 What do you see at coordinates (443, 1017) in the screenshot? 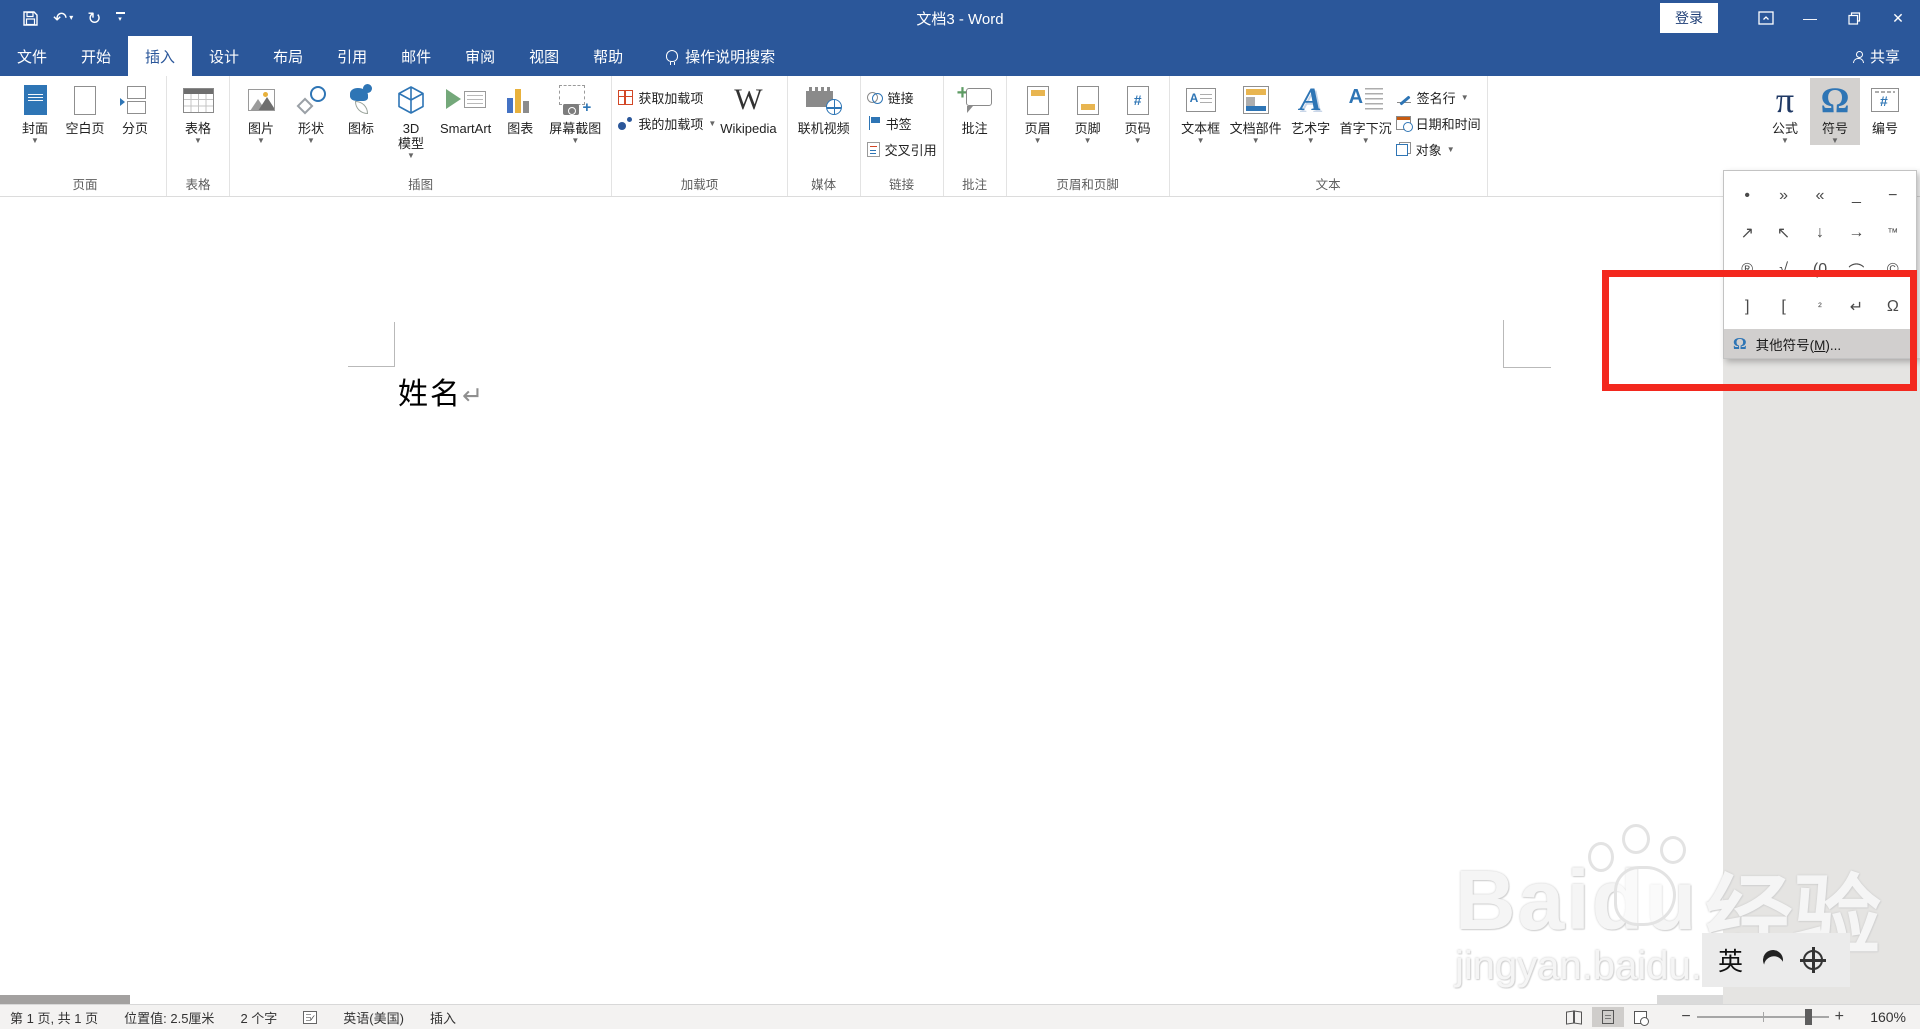
I see `insert-mode-indicator: 插入` at bounding box center [443, 1017].